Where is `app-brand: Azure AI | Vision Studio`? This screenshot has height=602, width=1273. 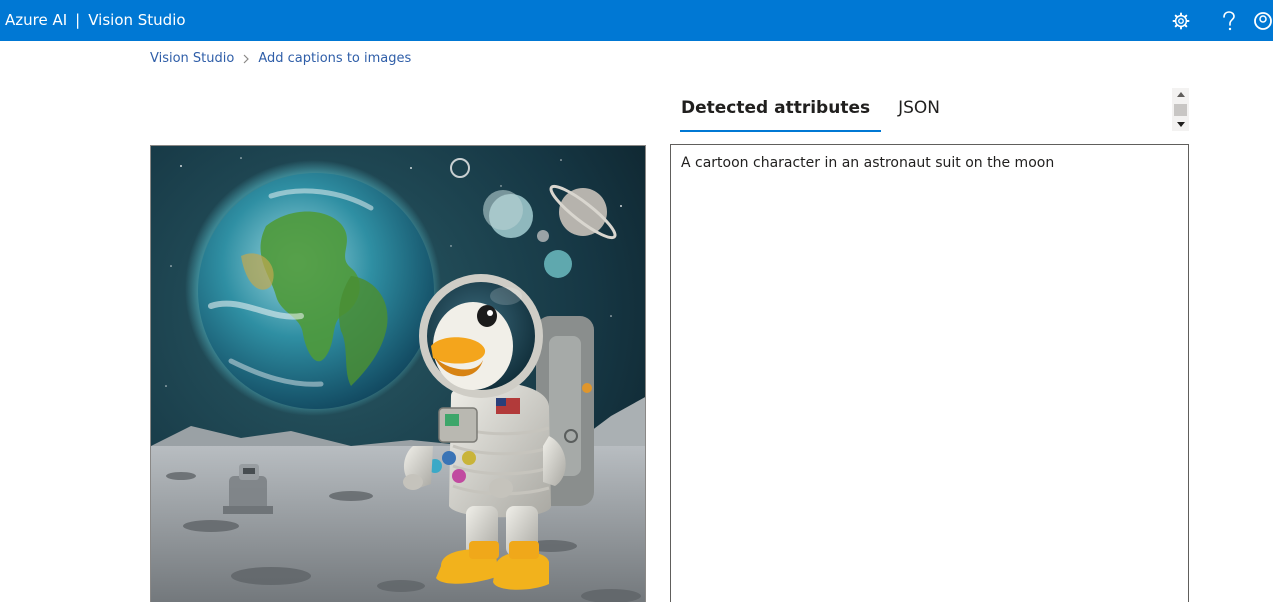
app-brand: Azure AI | Vision Studio is located at coordinates (93, 20).